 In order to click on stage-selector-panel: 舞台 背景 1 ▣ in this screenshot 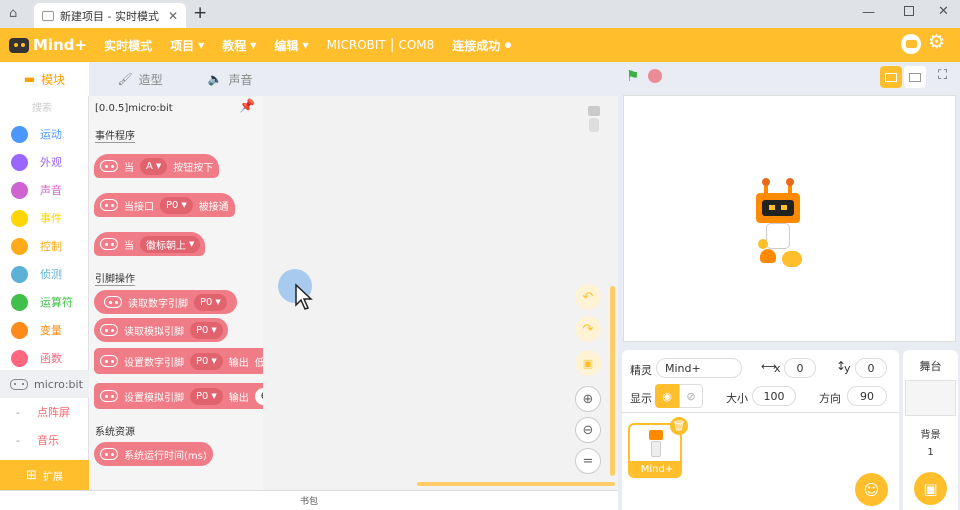, I will do `click(930, 430)`.